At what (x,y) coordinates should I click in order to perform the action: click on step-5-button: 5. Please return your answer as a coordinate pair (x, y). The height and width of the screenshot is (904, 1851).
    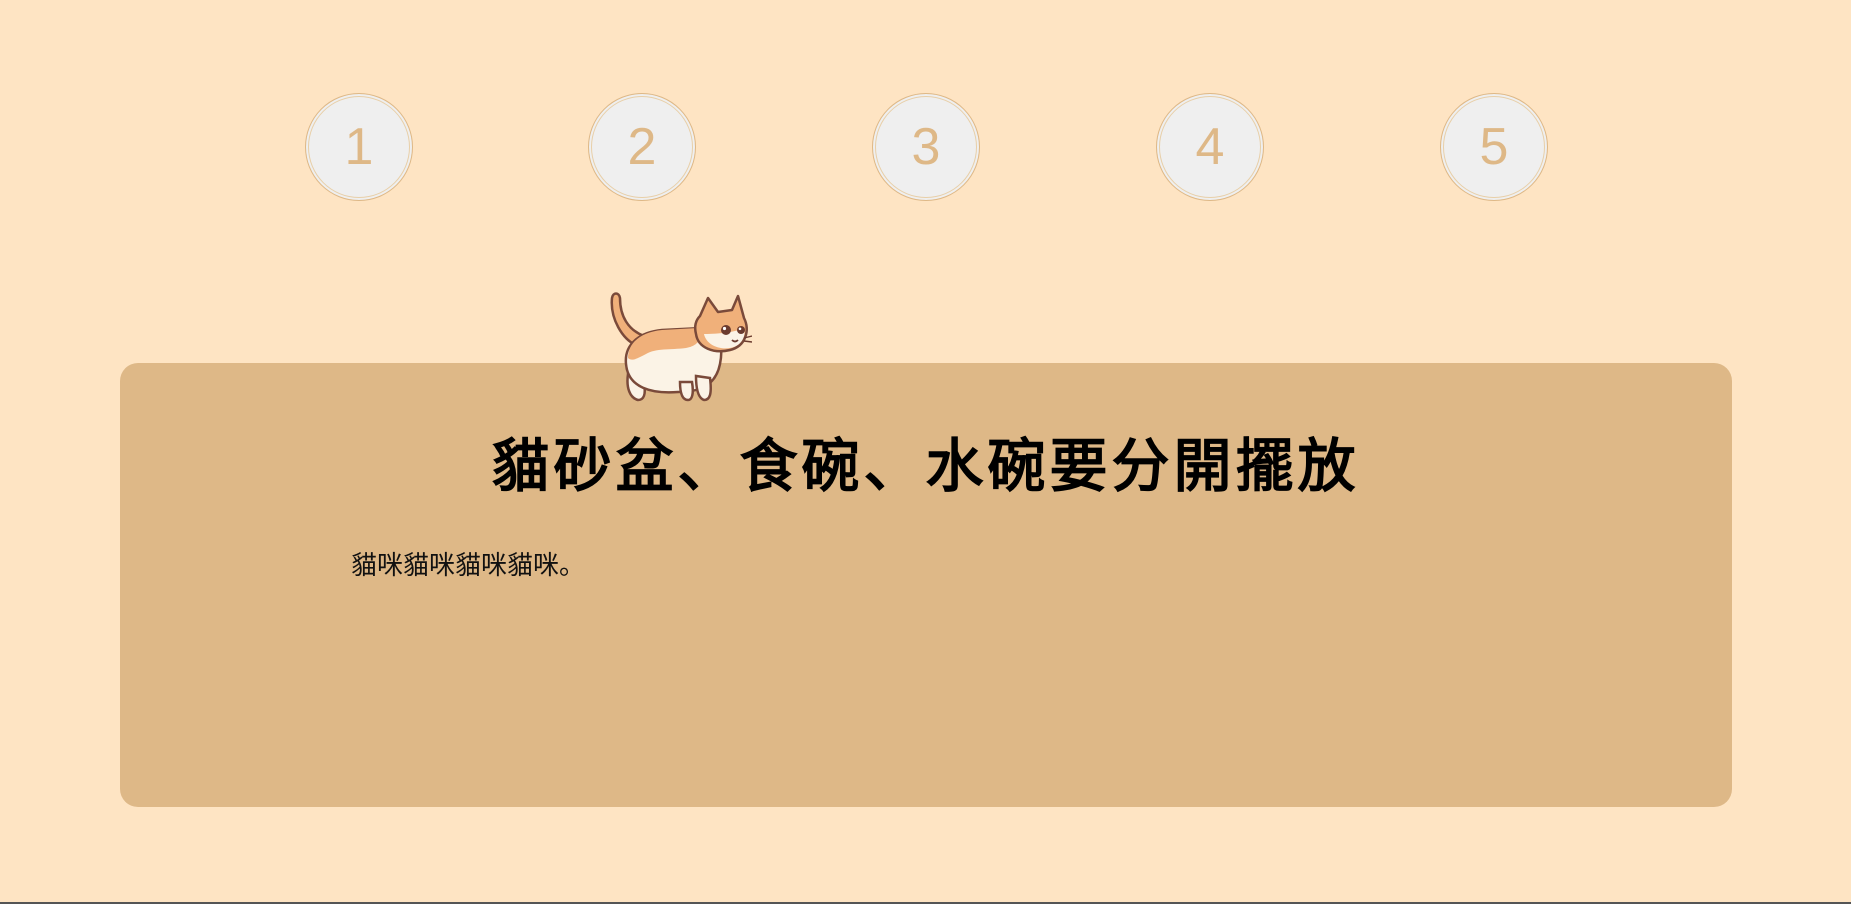
    Looking at the image, I should click on (1494, 147).